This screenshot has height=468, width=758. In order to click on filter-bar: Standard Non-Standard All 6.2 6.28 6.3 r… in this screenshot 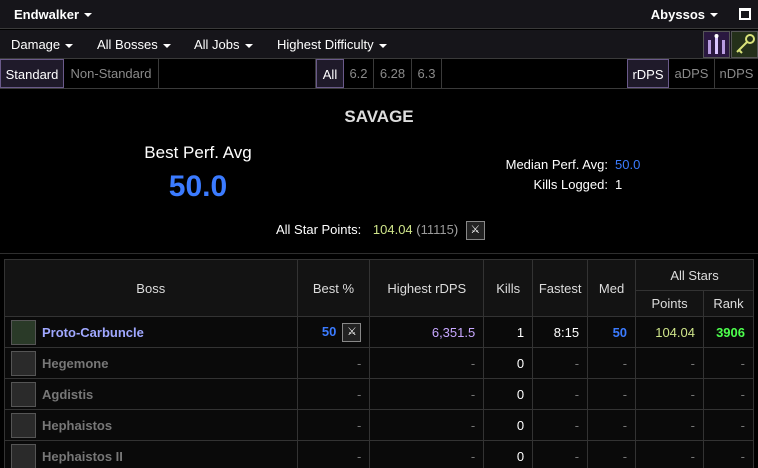, I will do `click(379, 74)`.